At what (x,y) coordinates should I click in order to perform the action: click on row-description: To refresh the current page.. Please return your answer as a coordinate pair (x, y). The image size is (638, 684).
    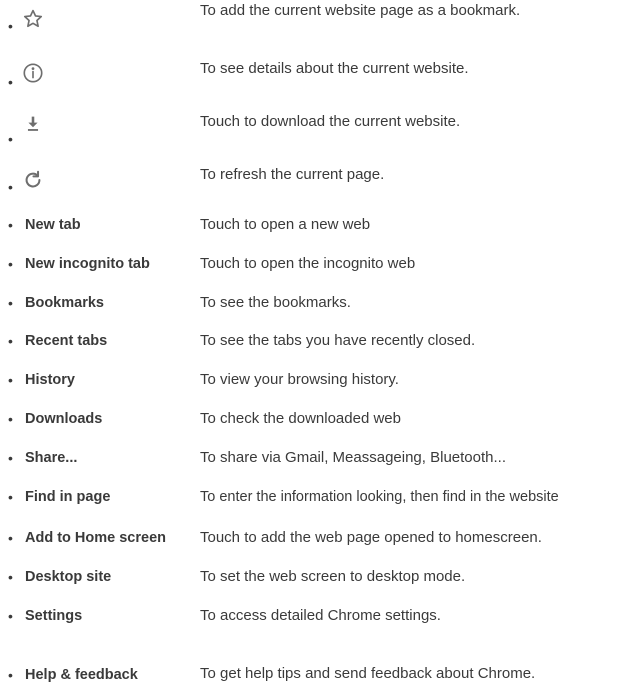
    Looking at the image, I should click on (292, 174).